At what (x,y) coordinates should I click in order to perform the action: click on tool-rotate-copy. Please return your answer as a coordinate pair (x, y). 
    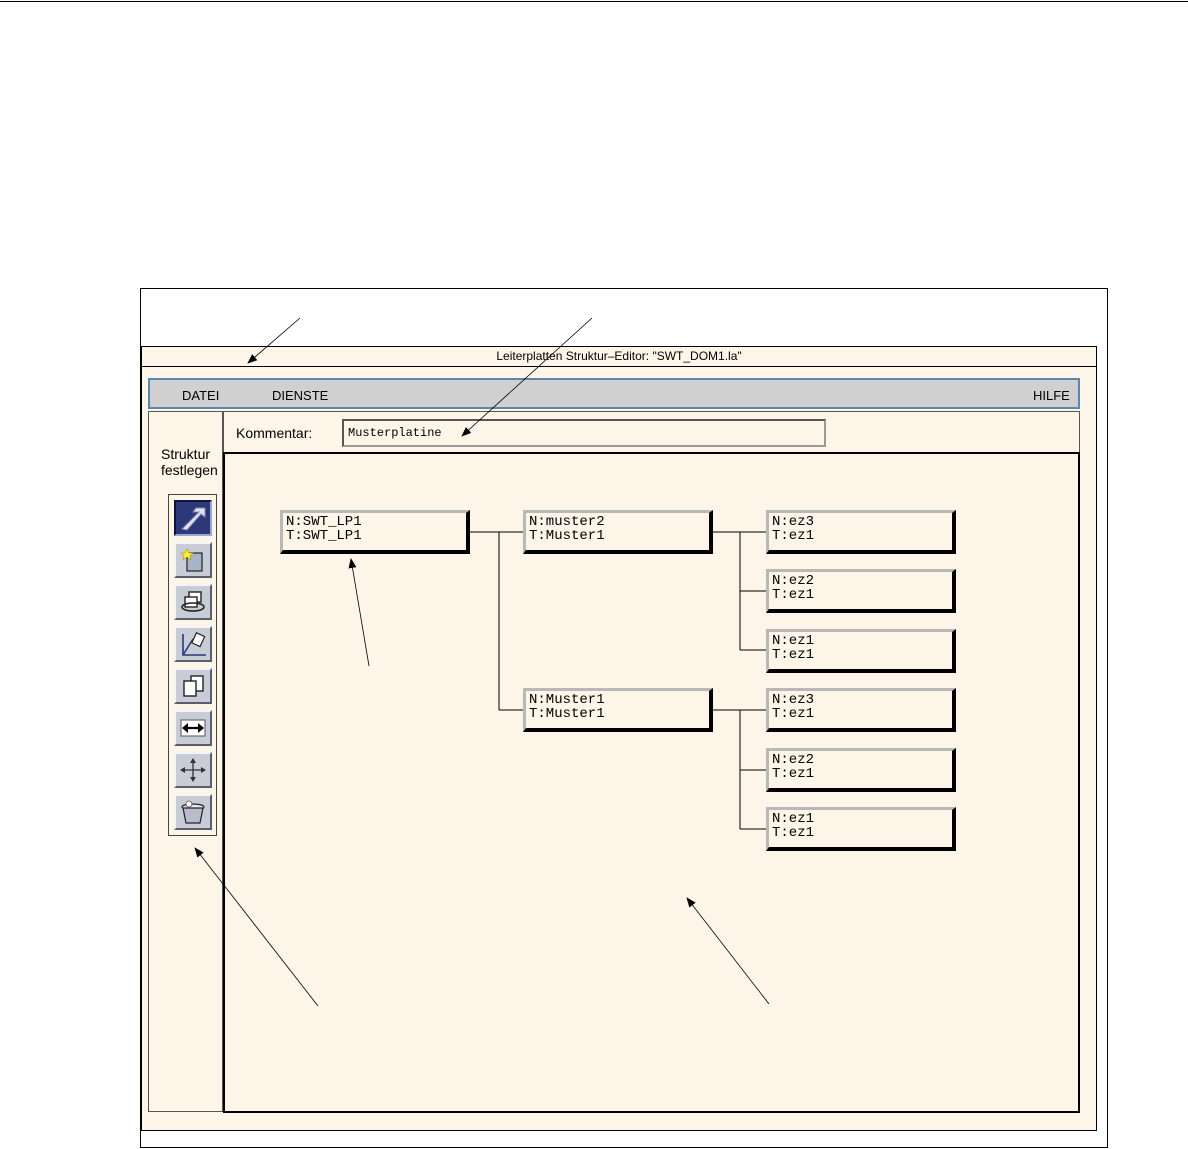
    Looking at the image, I should click on (193, 602).